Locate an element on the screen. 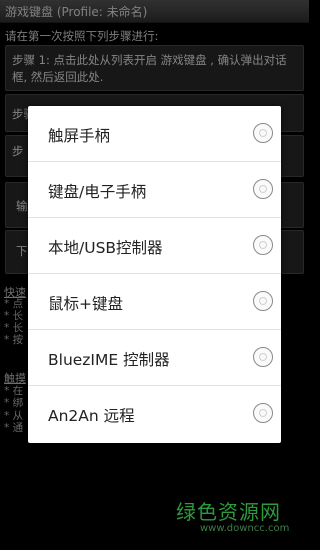 Image resolution: width=320 pixels, height=550 pixels. option-usb-controller: 本地/USB控制器 is located at coordinates (154, 246).